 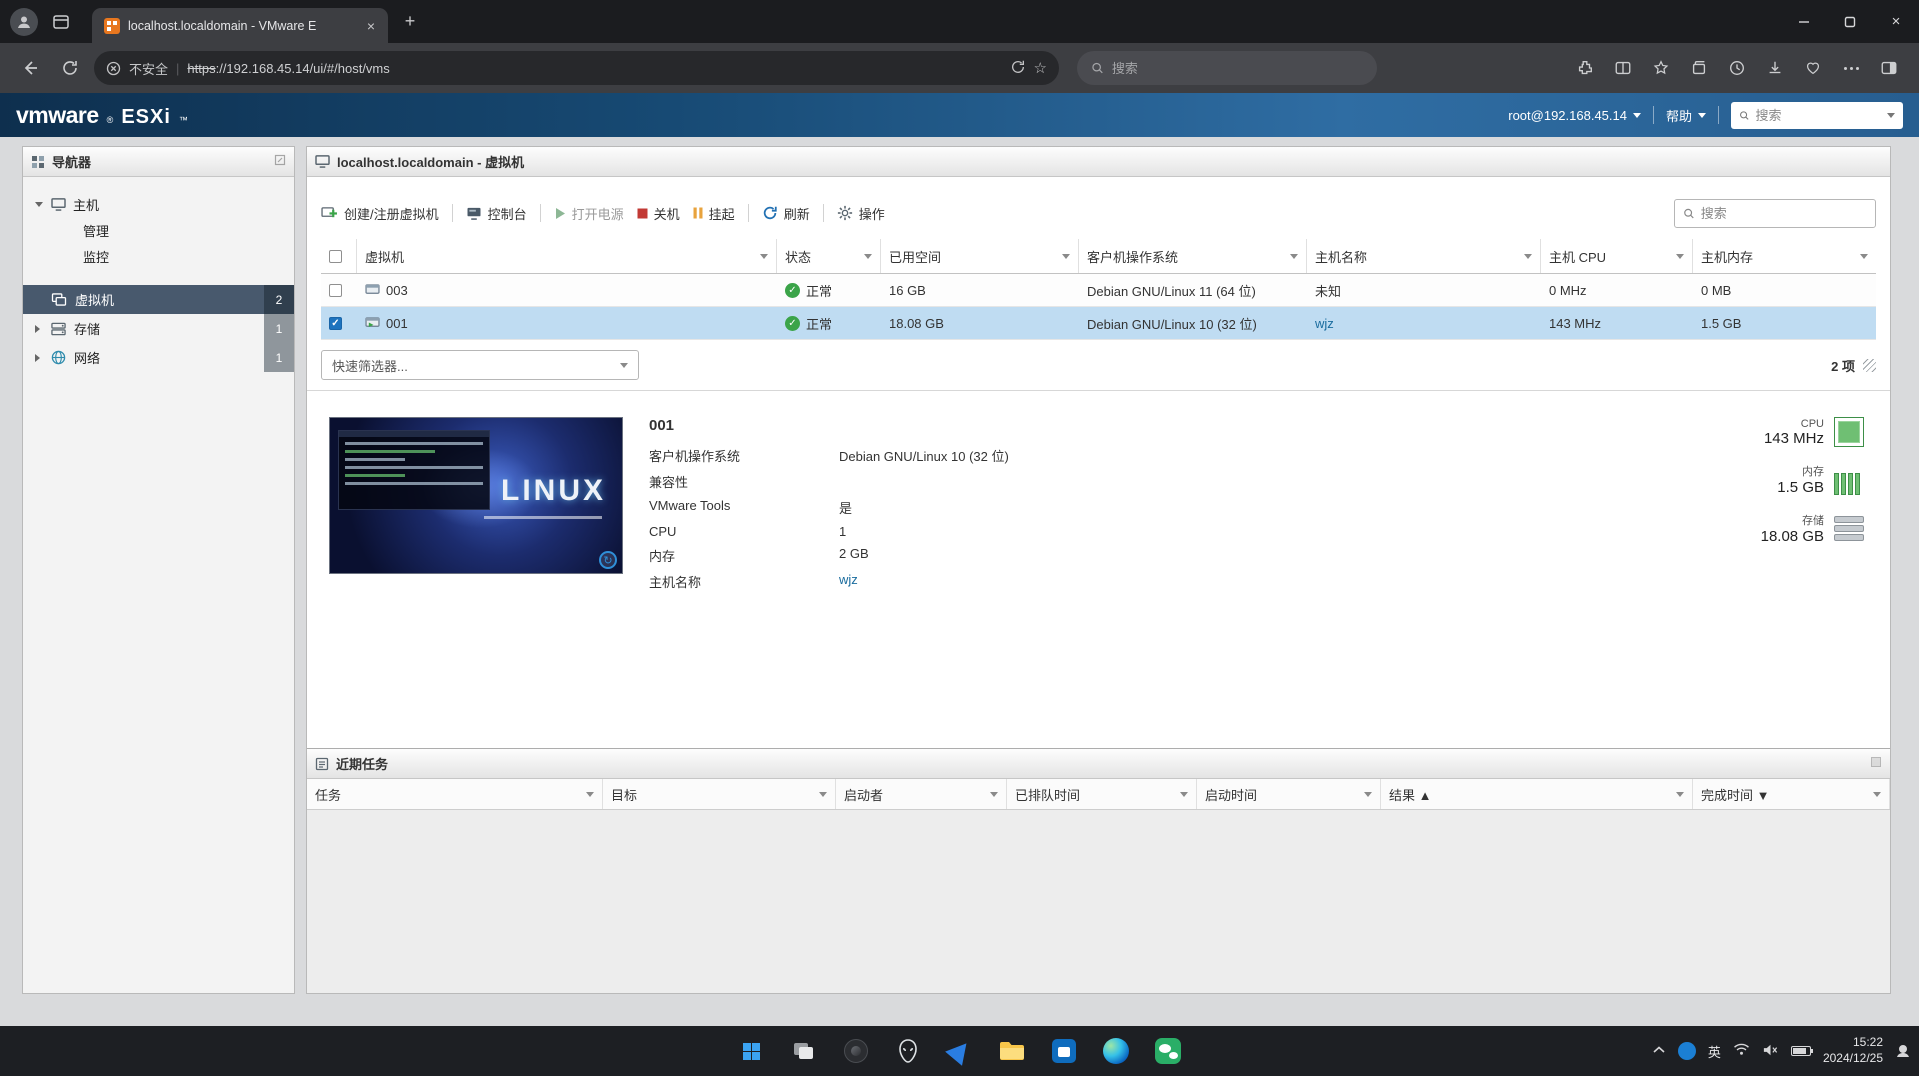 What do you see at coordinates (1889, 68) in the screenshot?
I see `copilot-sidebar-icon` at bounding box center [1889, 68].